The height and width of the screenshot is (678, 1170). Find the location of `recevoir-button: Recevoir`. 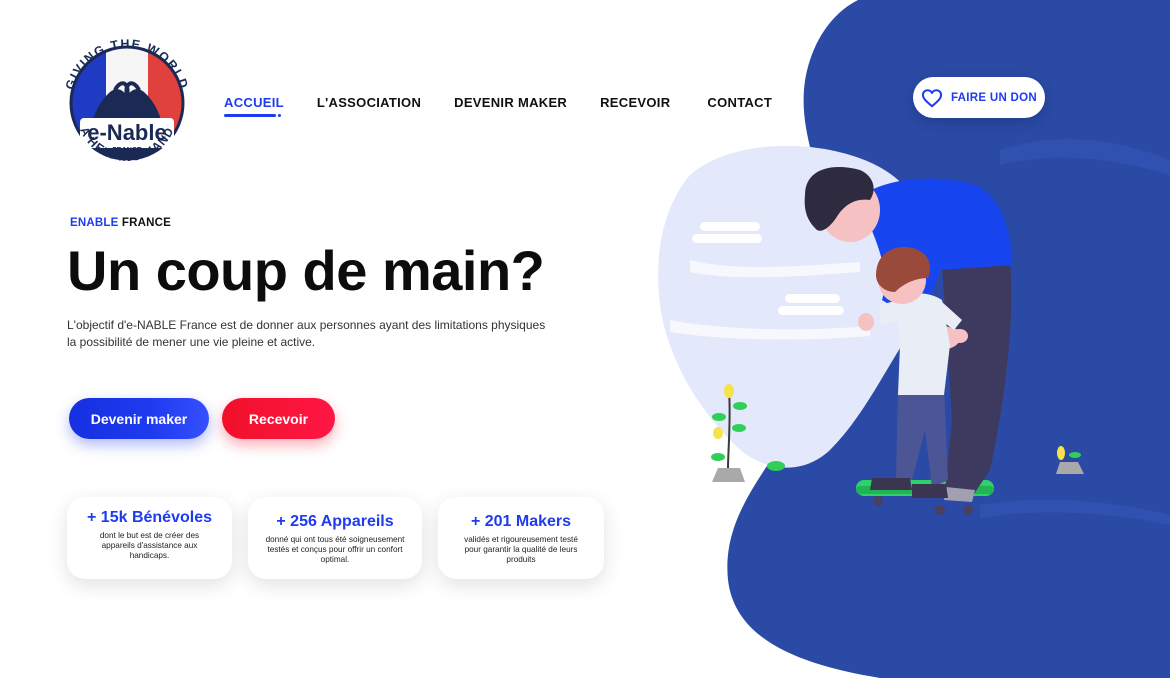

recevoir-button: Recevoir is located at coordinates (278, 418).